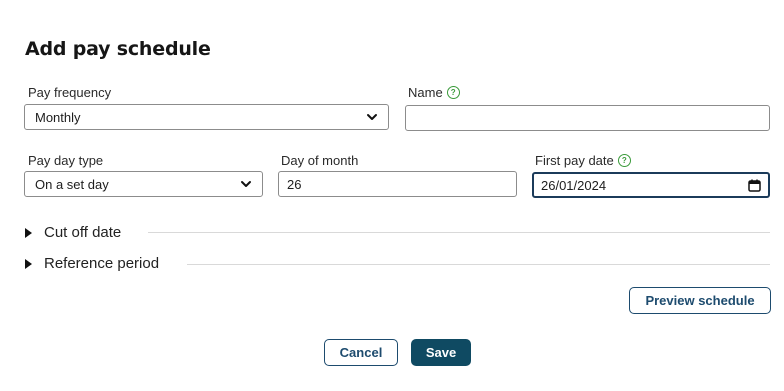 The height and width of the screenshot is (391, 784). Describe the element at coordinates (294, 184) in the screenshot. I see `day-of-month-value: 26` at that location.